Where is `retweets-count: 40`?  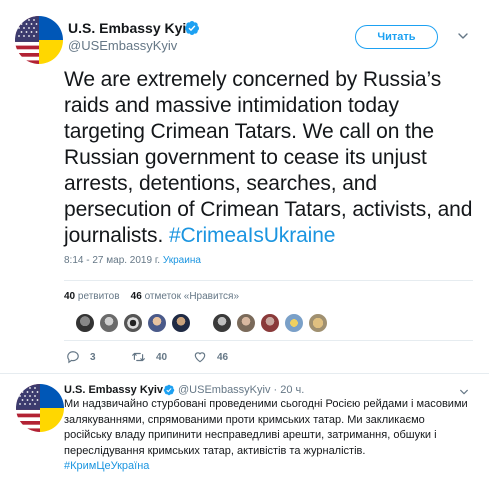
retweets-count: 40 is located at coordinates (70, 296).